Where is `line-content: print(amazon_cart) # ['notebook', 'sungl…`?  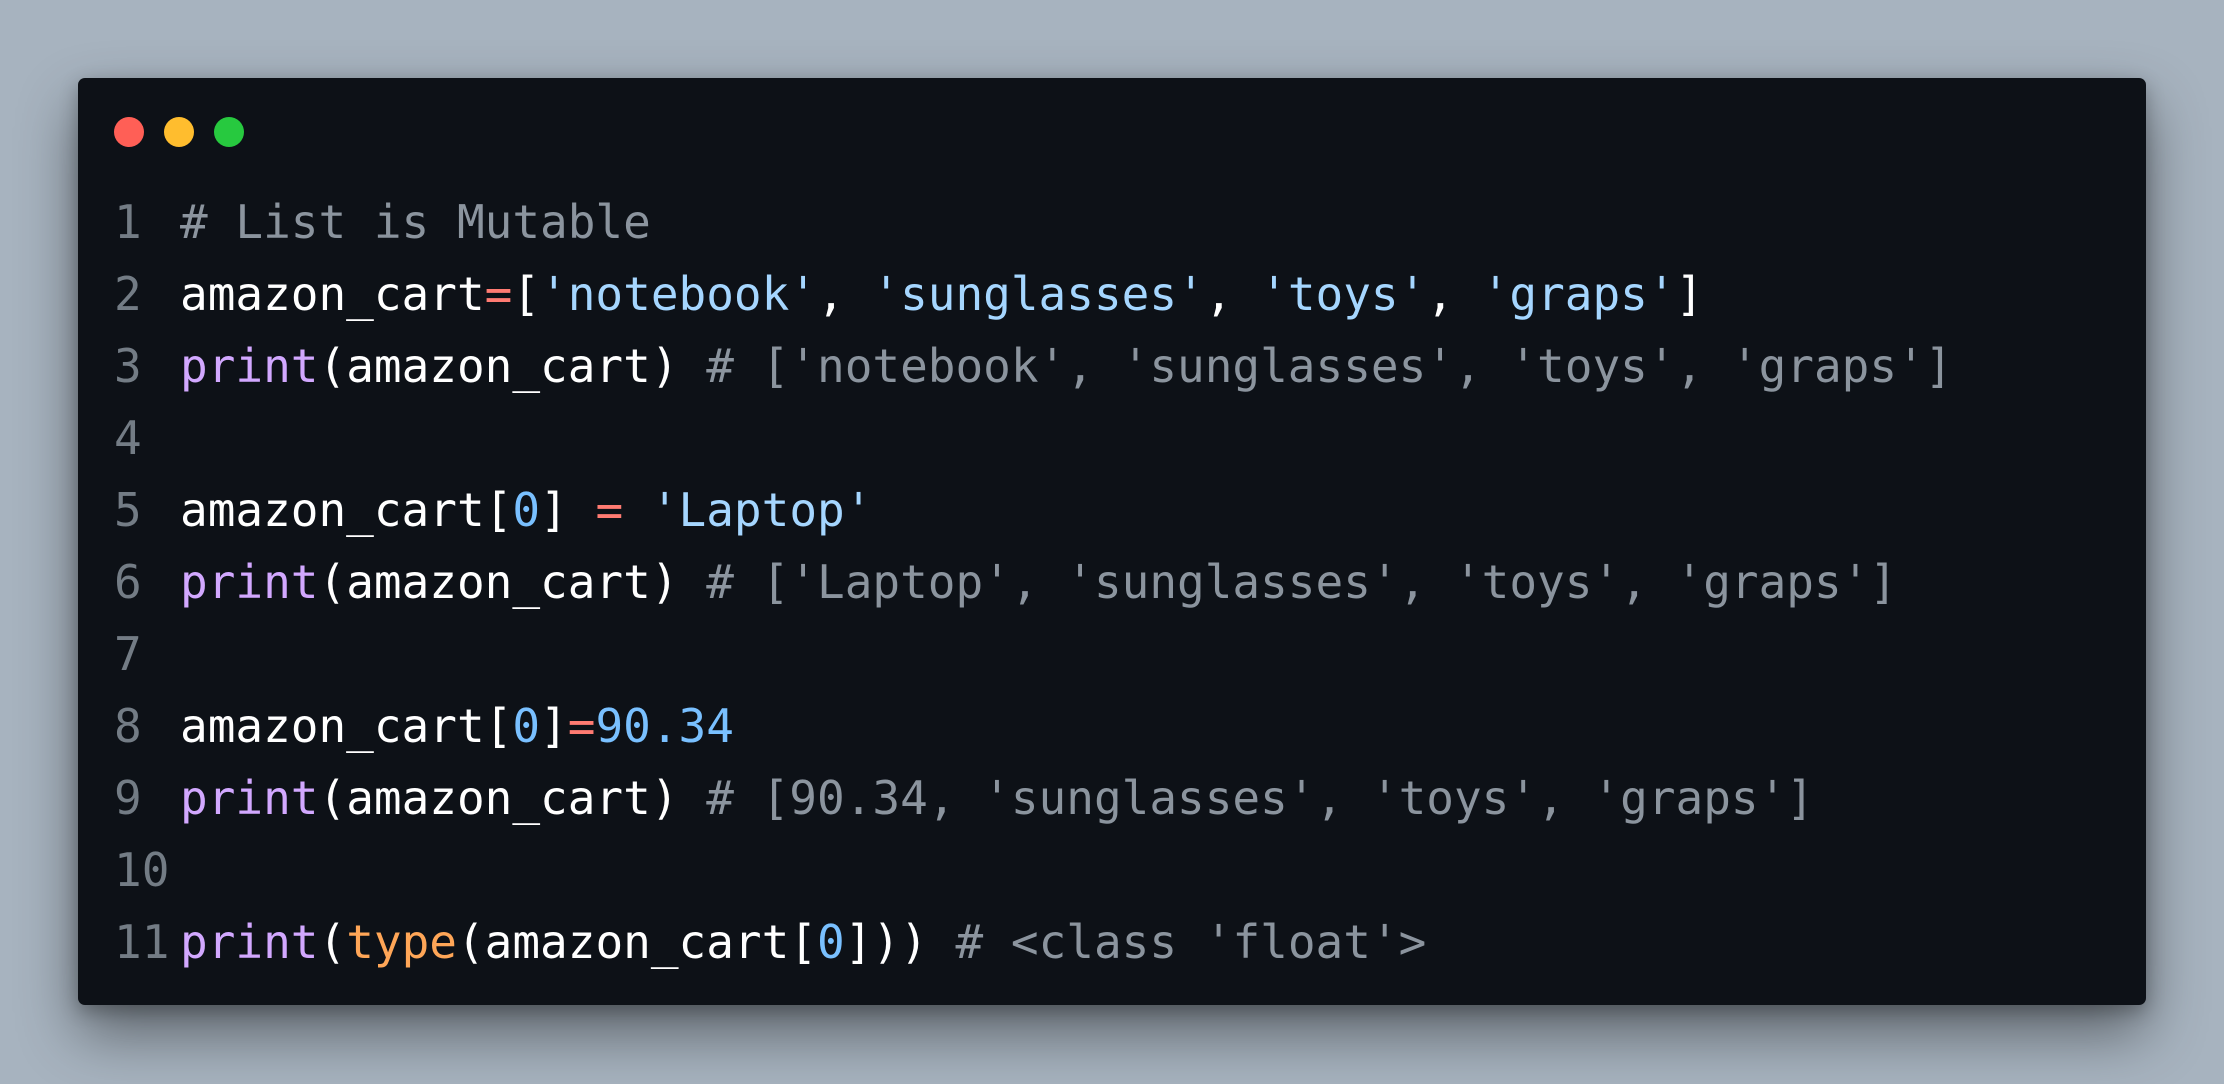 line-content: print(amazon_cart) # ['notebook', 'sungl… is located at coordinates (1153, 366).